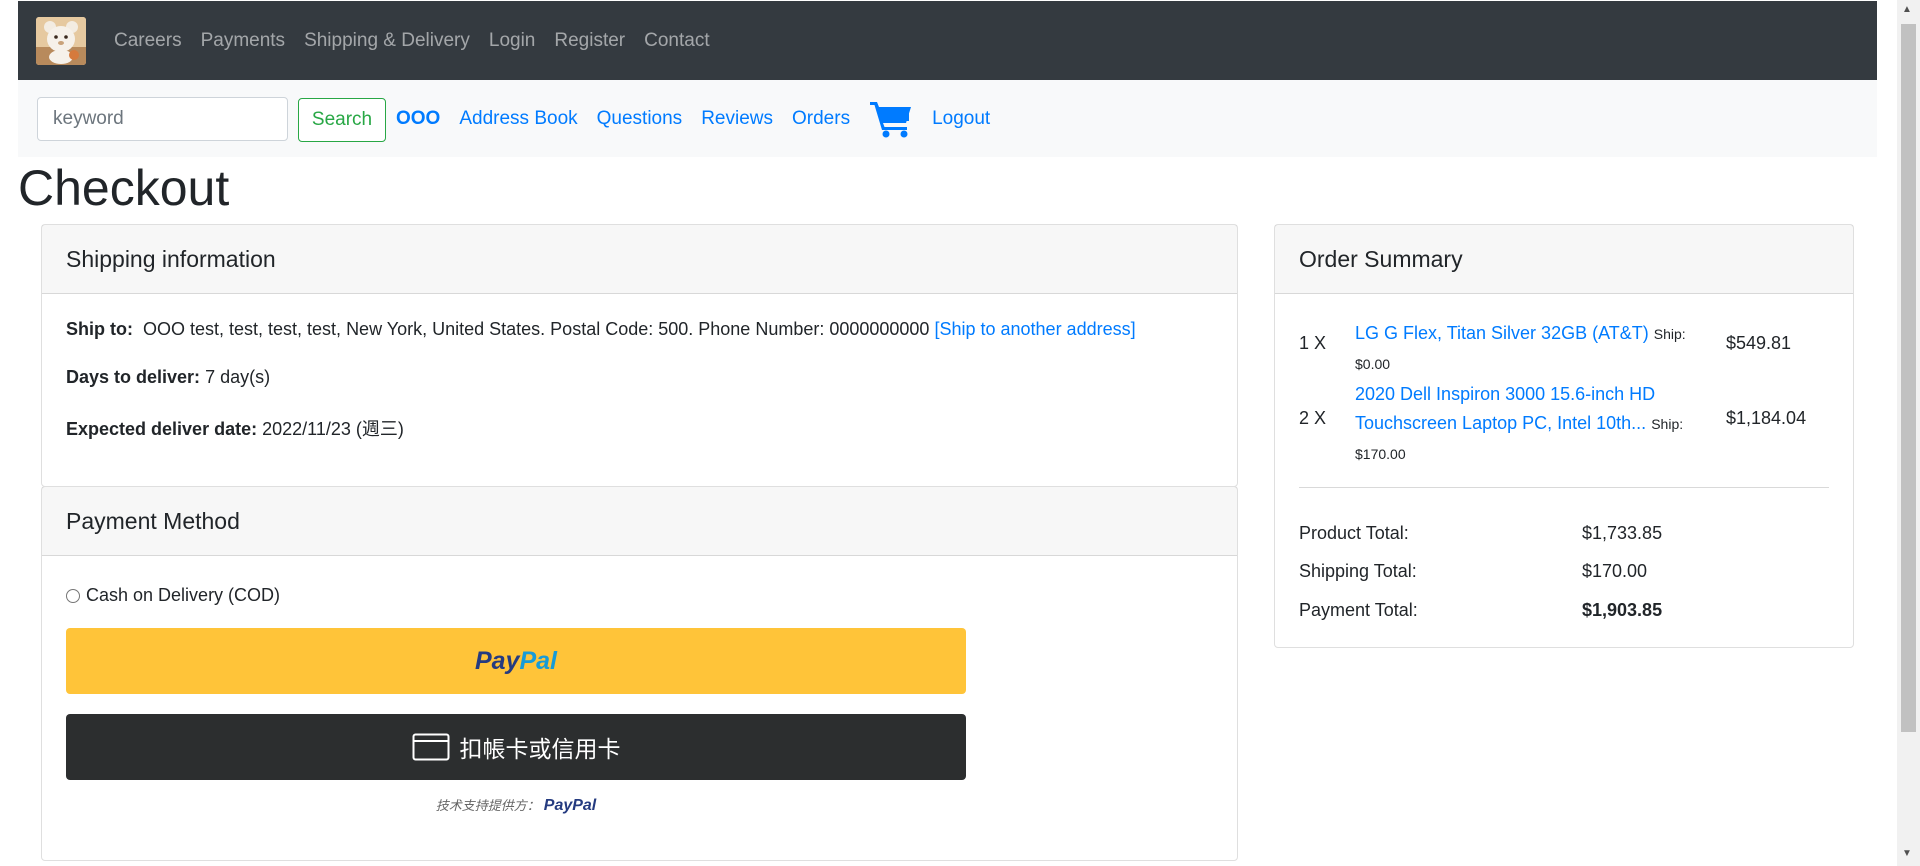 Image resolution: width=1920 pixels, height=866 pixels. I want to click on nav-questions: Questions, so click(640, 119).